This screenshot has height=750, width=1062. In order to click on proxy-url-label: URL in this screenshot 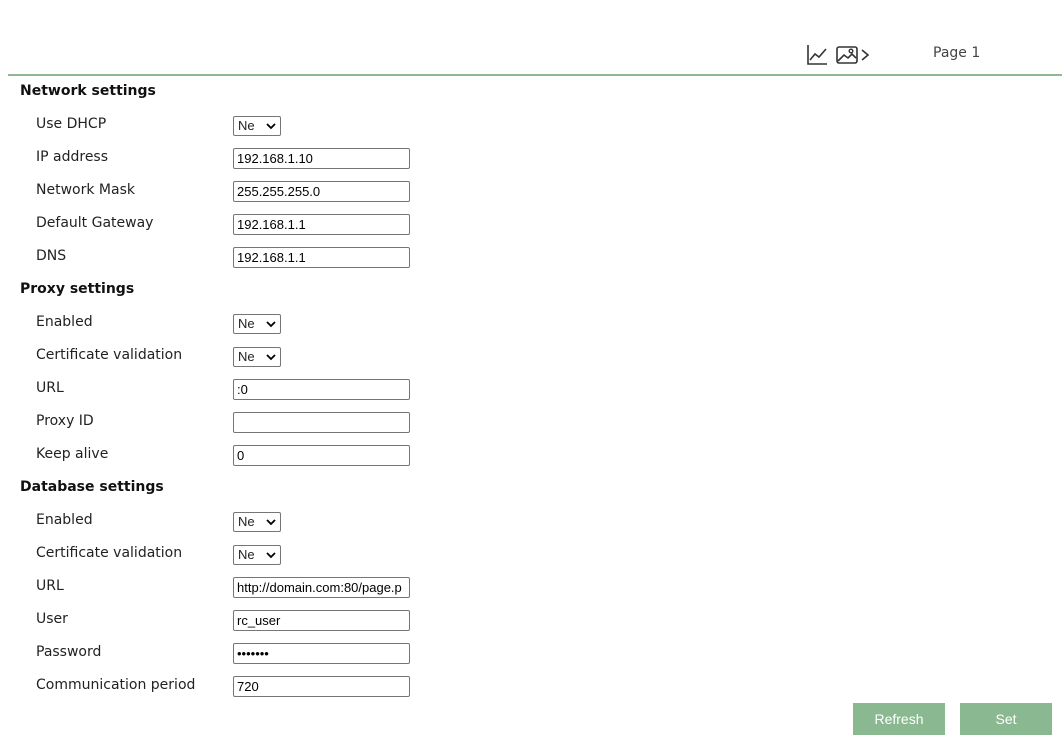, I will do `click(50, 388)`.